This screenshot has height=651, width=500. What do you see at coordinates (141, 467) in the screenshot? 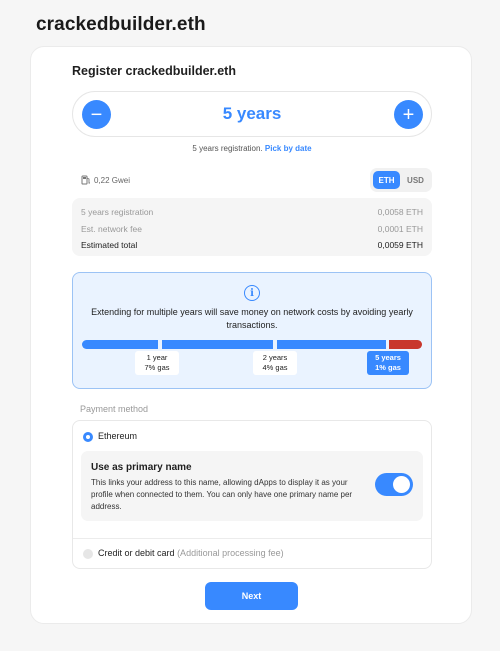
I see `primary-name-title: Use as primary name` at bounding box center [141, 467].